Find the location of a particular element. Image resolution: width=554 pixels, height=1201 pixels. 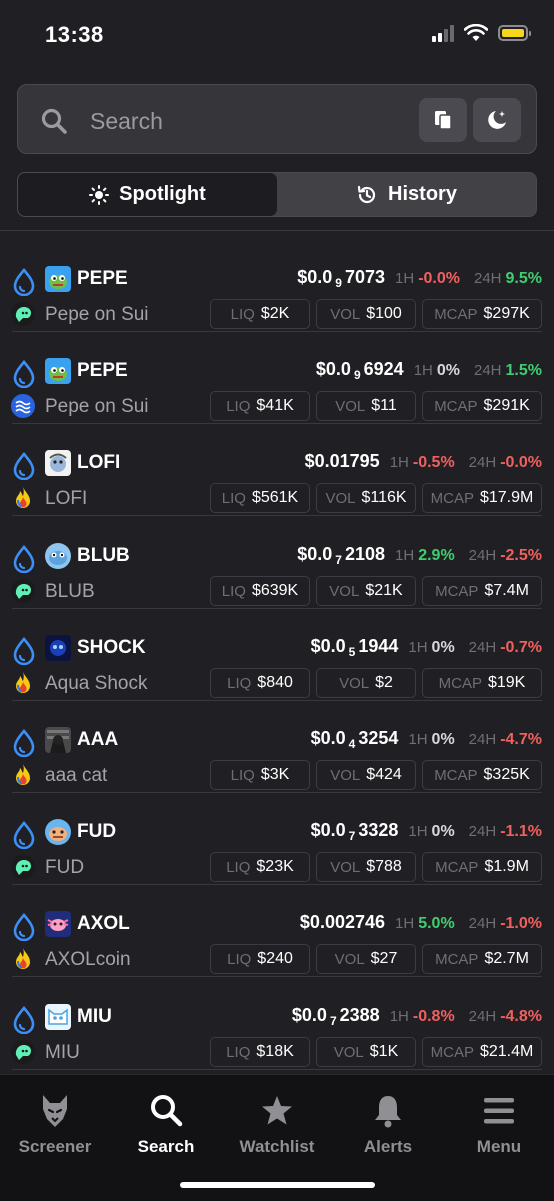

token-price: $0.0 9 7073 is located at coordinates (341, 278).